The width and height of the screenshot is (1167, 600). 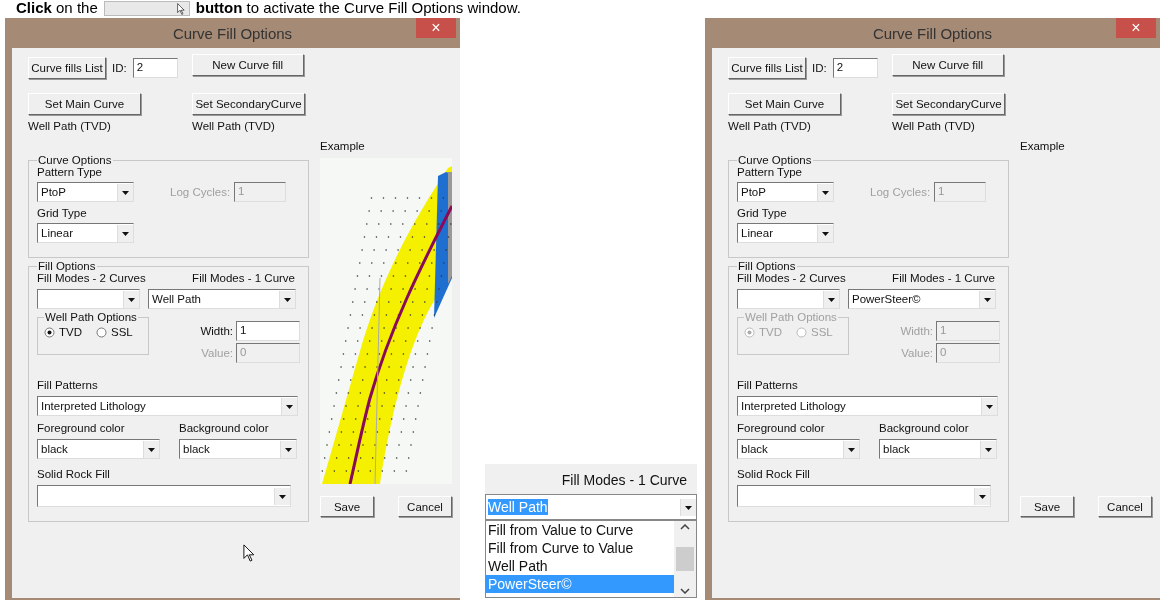 I want to click on instruction-text: Click on the, so click(x=57, y=8).